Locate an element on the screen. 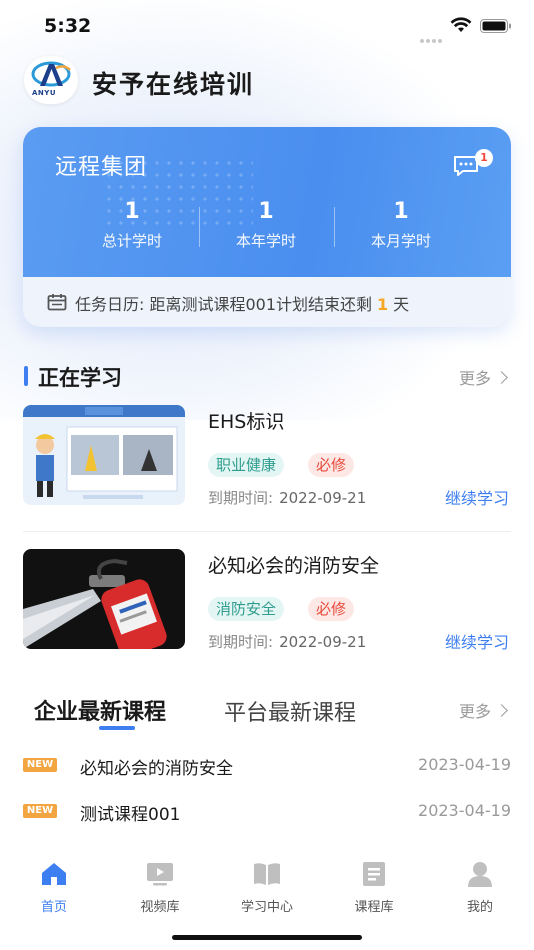 Image resolution: width=534 pixels, height=950 pixels. ehs-thumbnail-image is located at coordinates (104, 455).